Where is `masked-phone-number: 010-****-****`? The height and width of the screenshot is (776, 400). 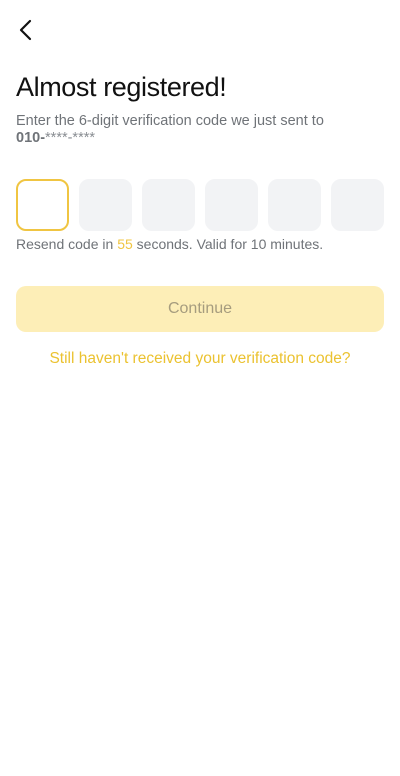
masked-phone-number: 010-****-**** is located at coordinates (55, 138).